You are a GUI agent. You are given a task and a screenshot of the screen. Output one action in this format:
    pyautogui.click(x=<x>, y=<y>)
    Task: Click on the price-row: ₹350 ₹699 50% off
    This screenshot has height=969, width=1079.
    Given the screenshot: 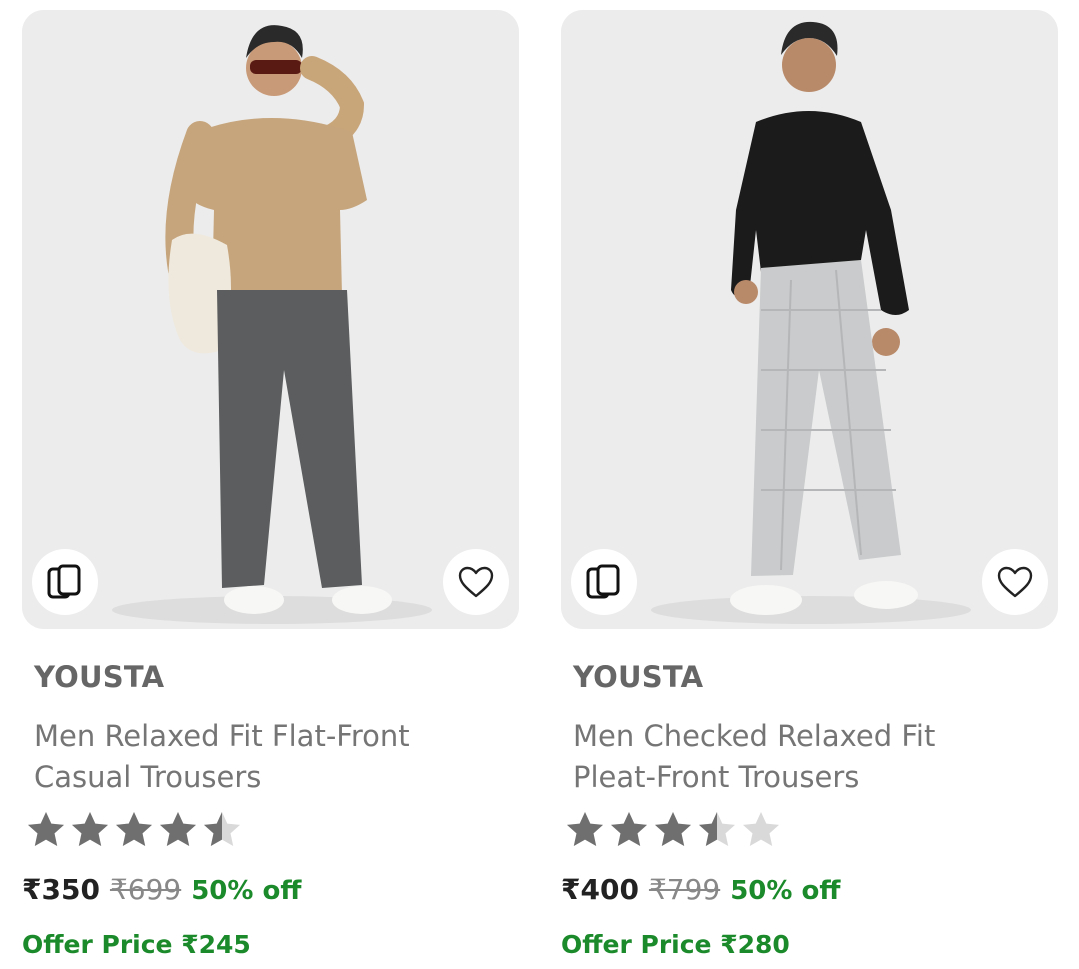 What is the action you would take?
    pyautogui.click(x=161, y=889)
    